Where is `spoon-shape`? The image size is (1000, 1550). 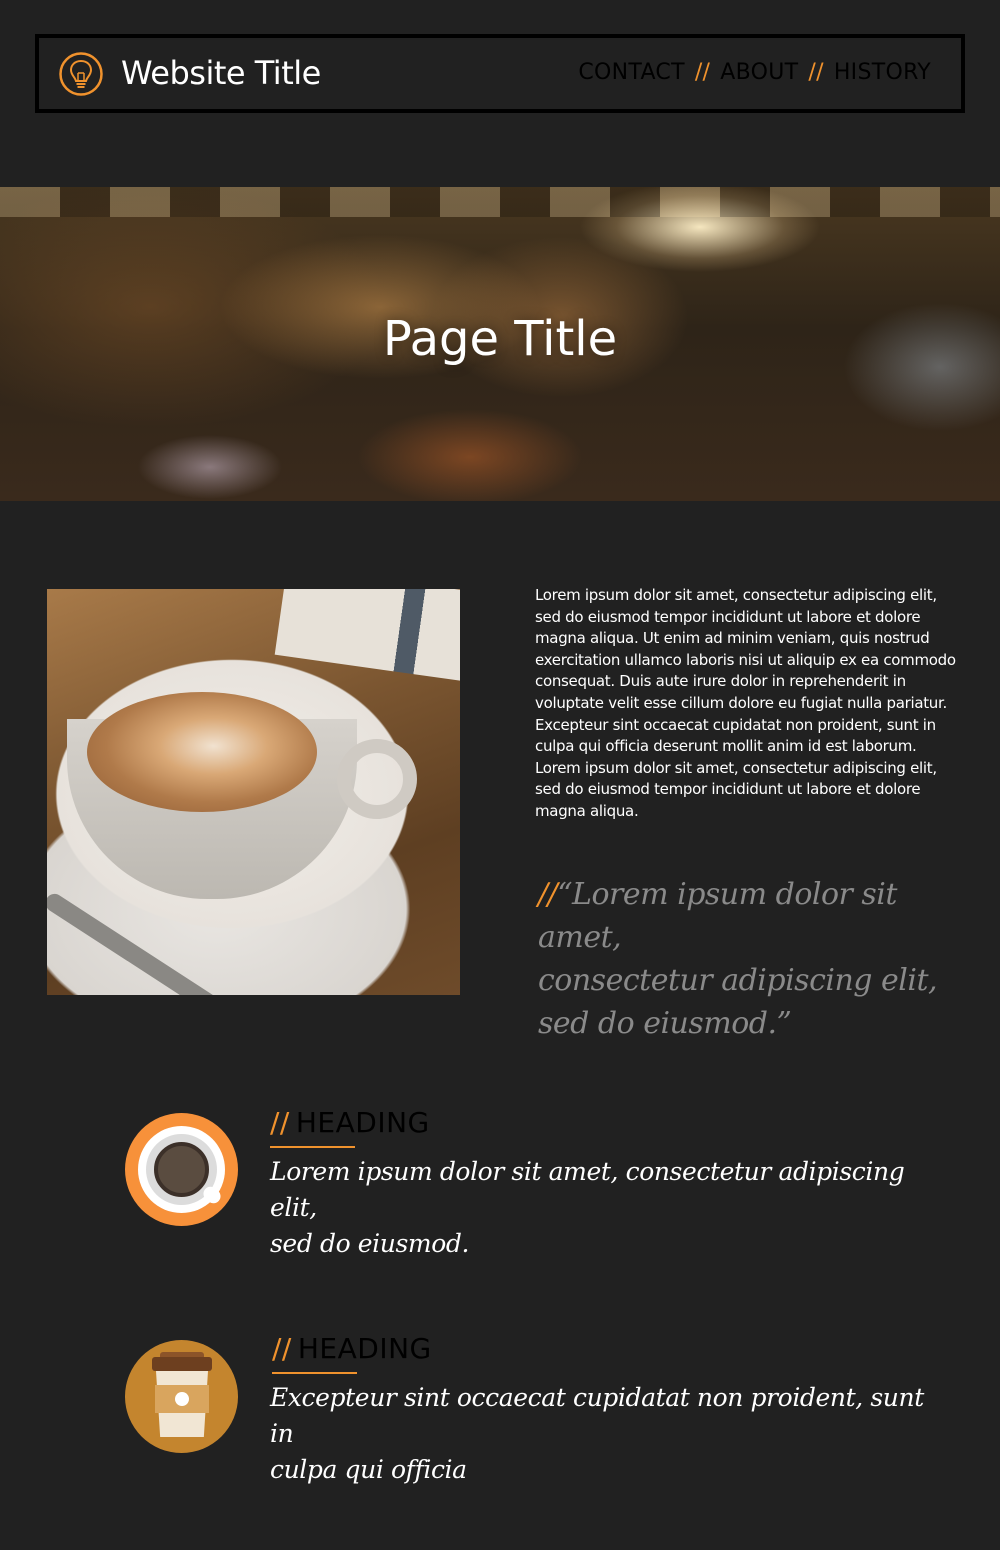
spoon-shape is located at coordinates (138, 942).